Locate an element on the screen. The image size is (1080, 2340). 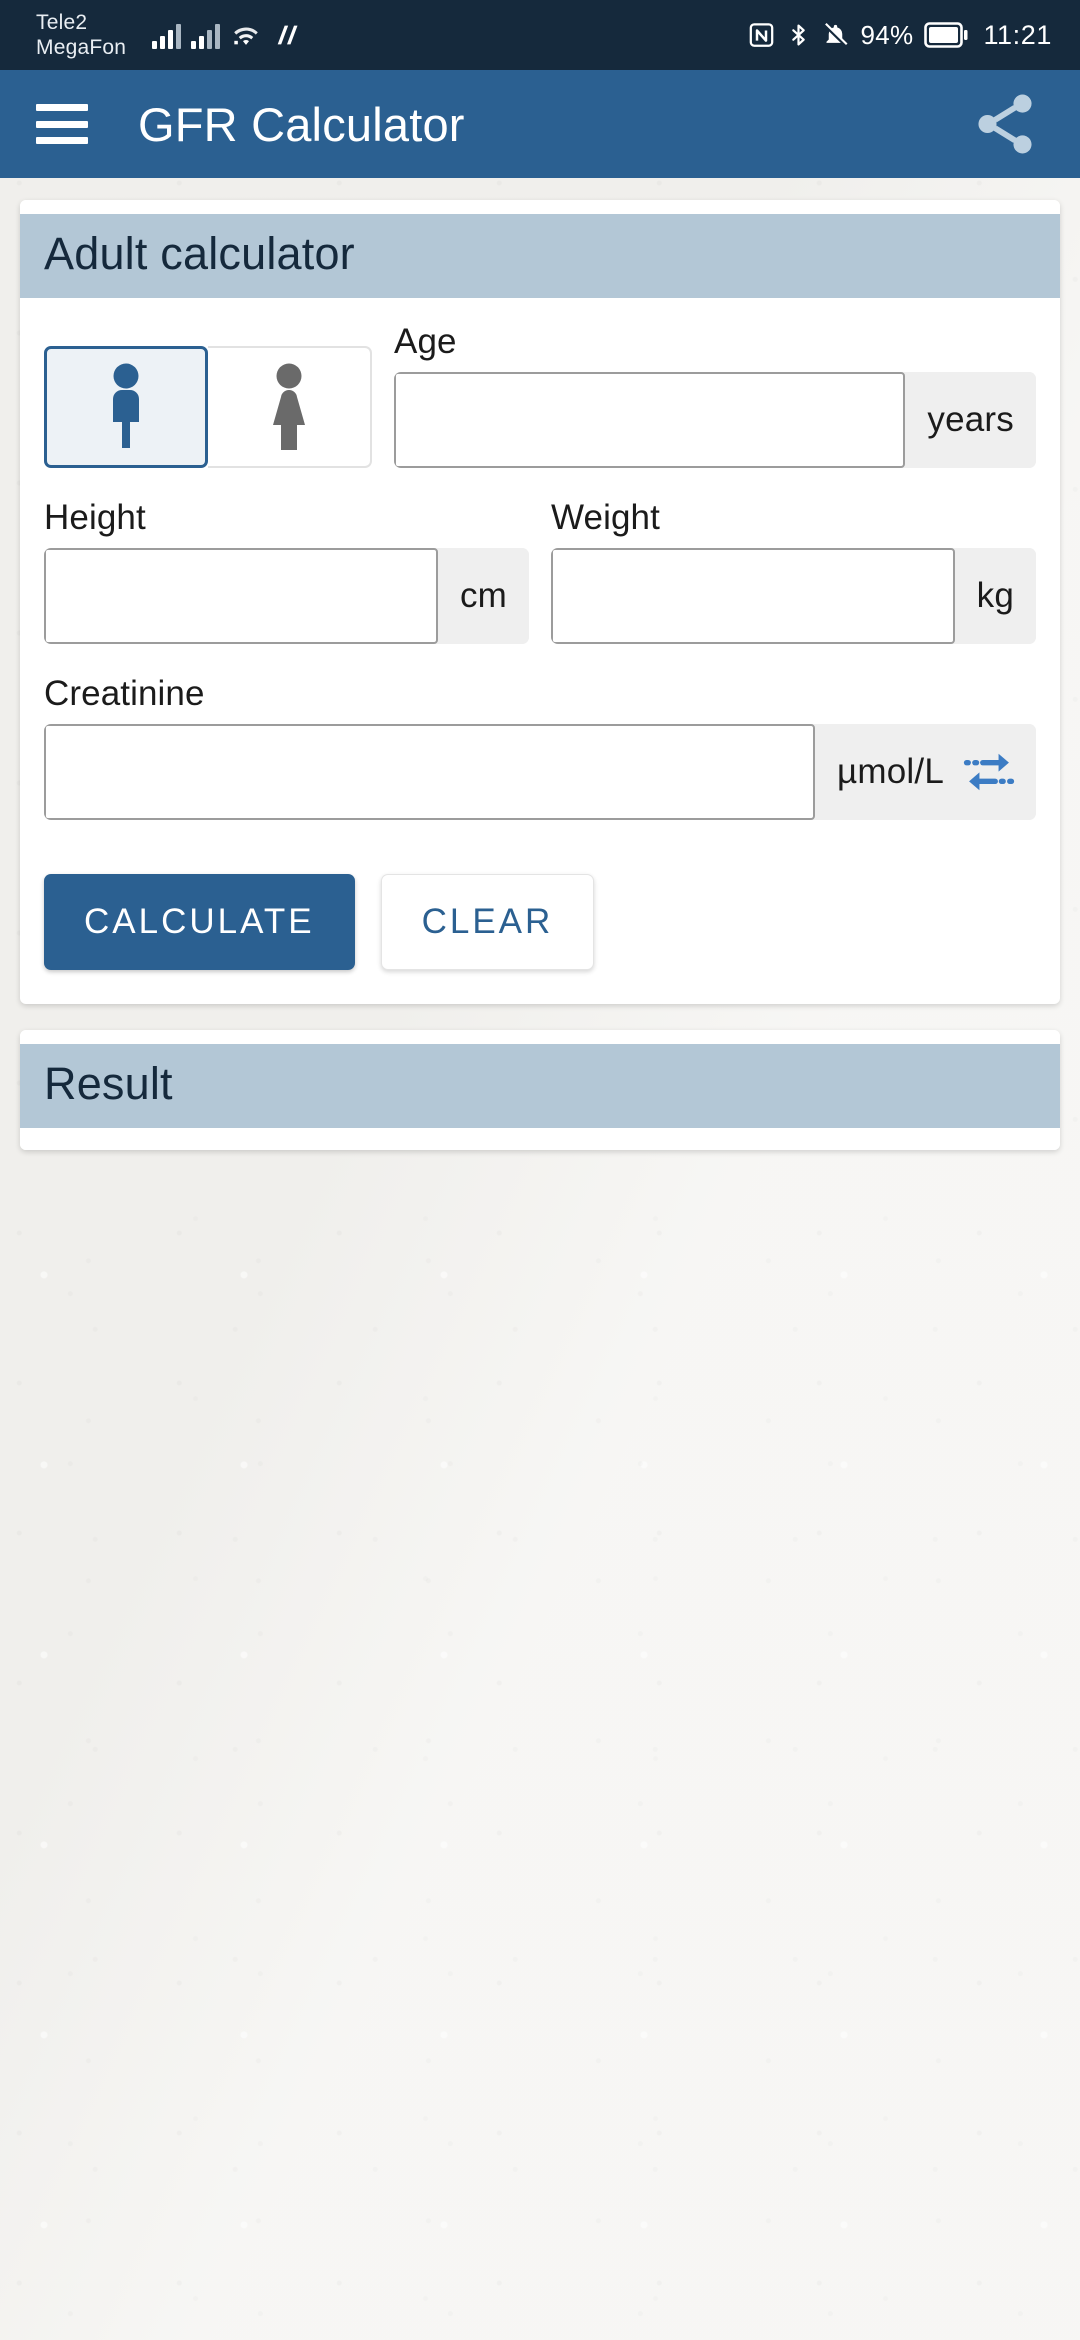
male-figure-icon is located at coordinates (126, 405).